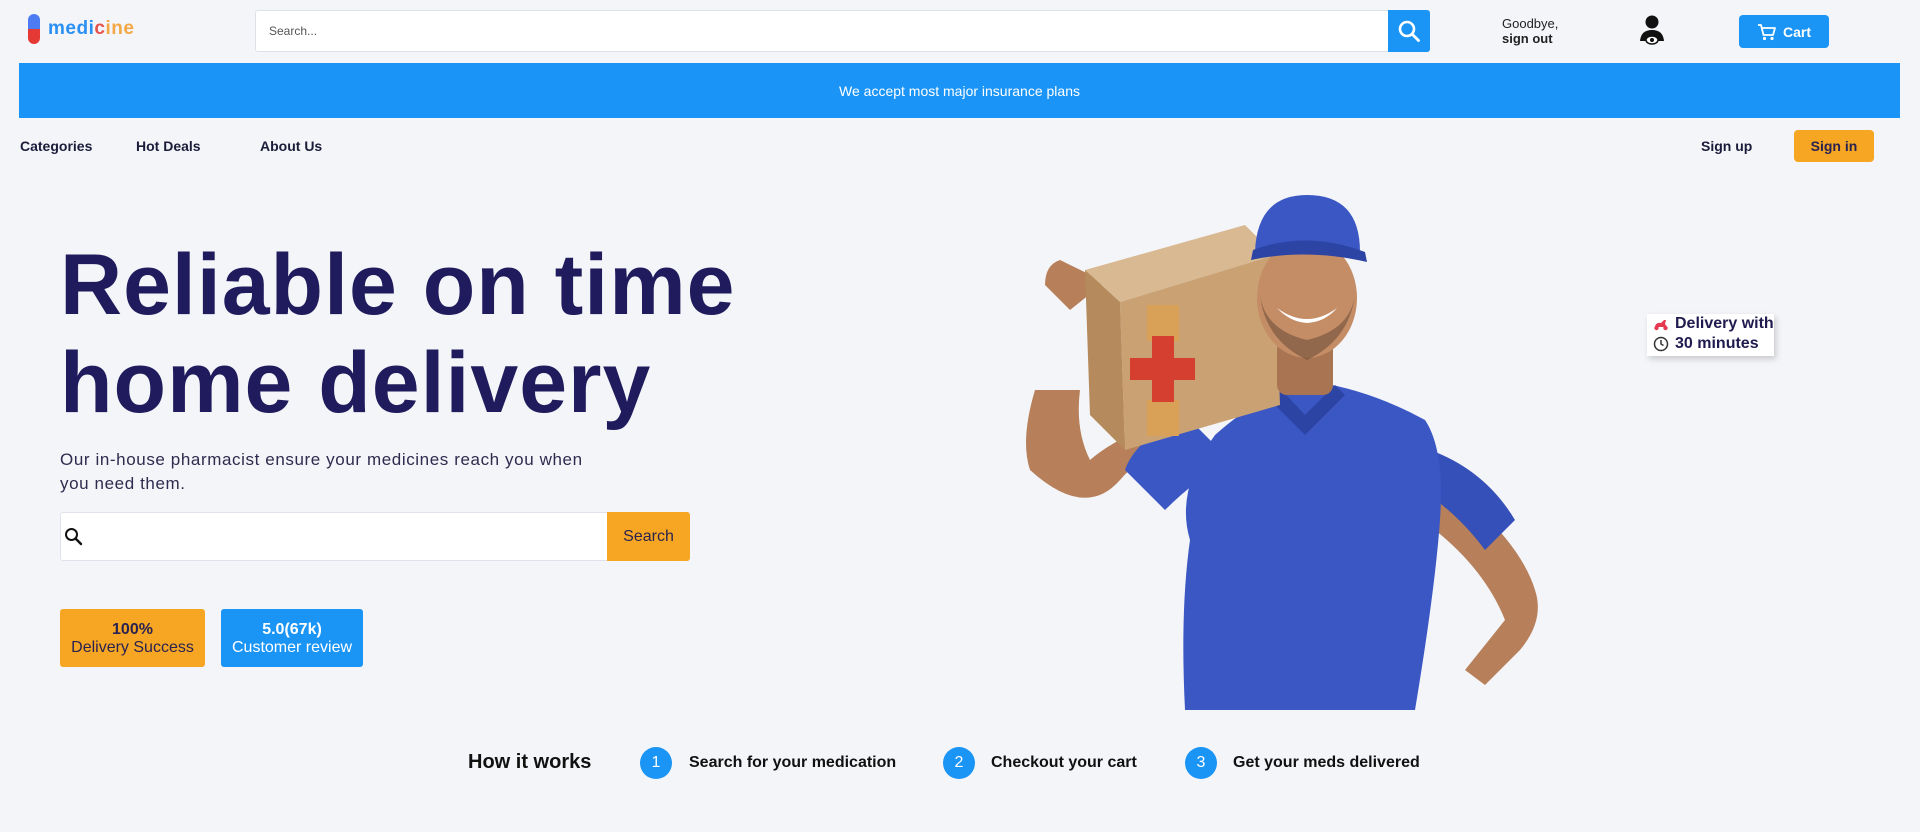 The width and height of the screenshot is (1920, 832). I want to click on user-greeting: Goodbye, sign out, so click(1530, 31).